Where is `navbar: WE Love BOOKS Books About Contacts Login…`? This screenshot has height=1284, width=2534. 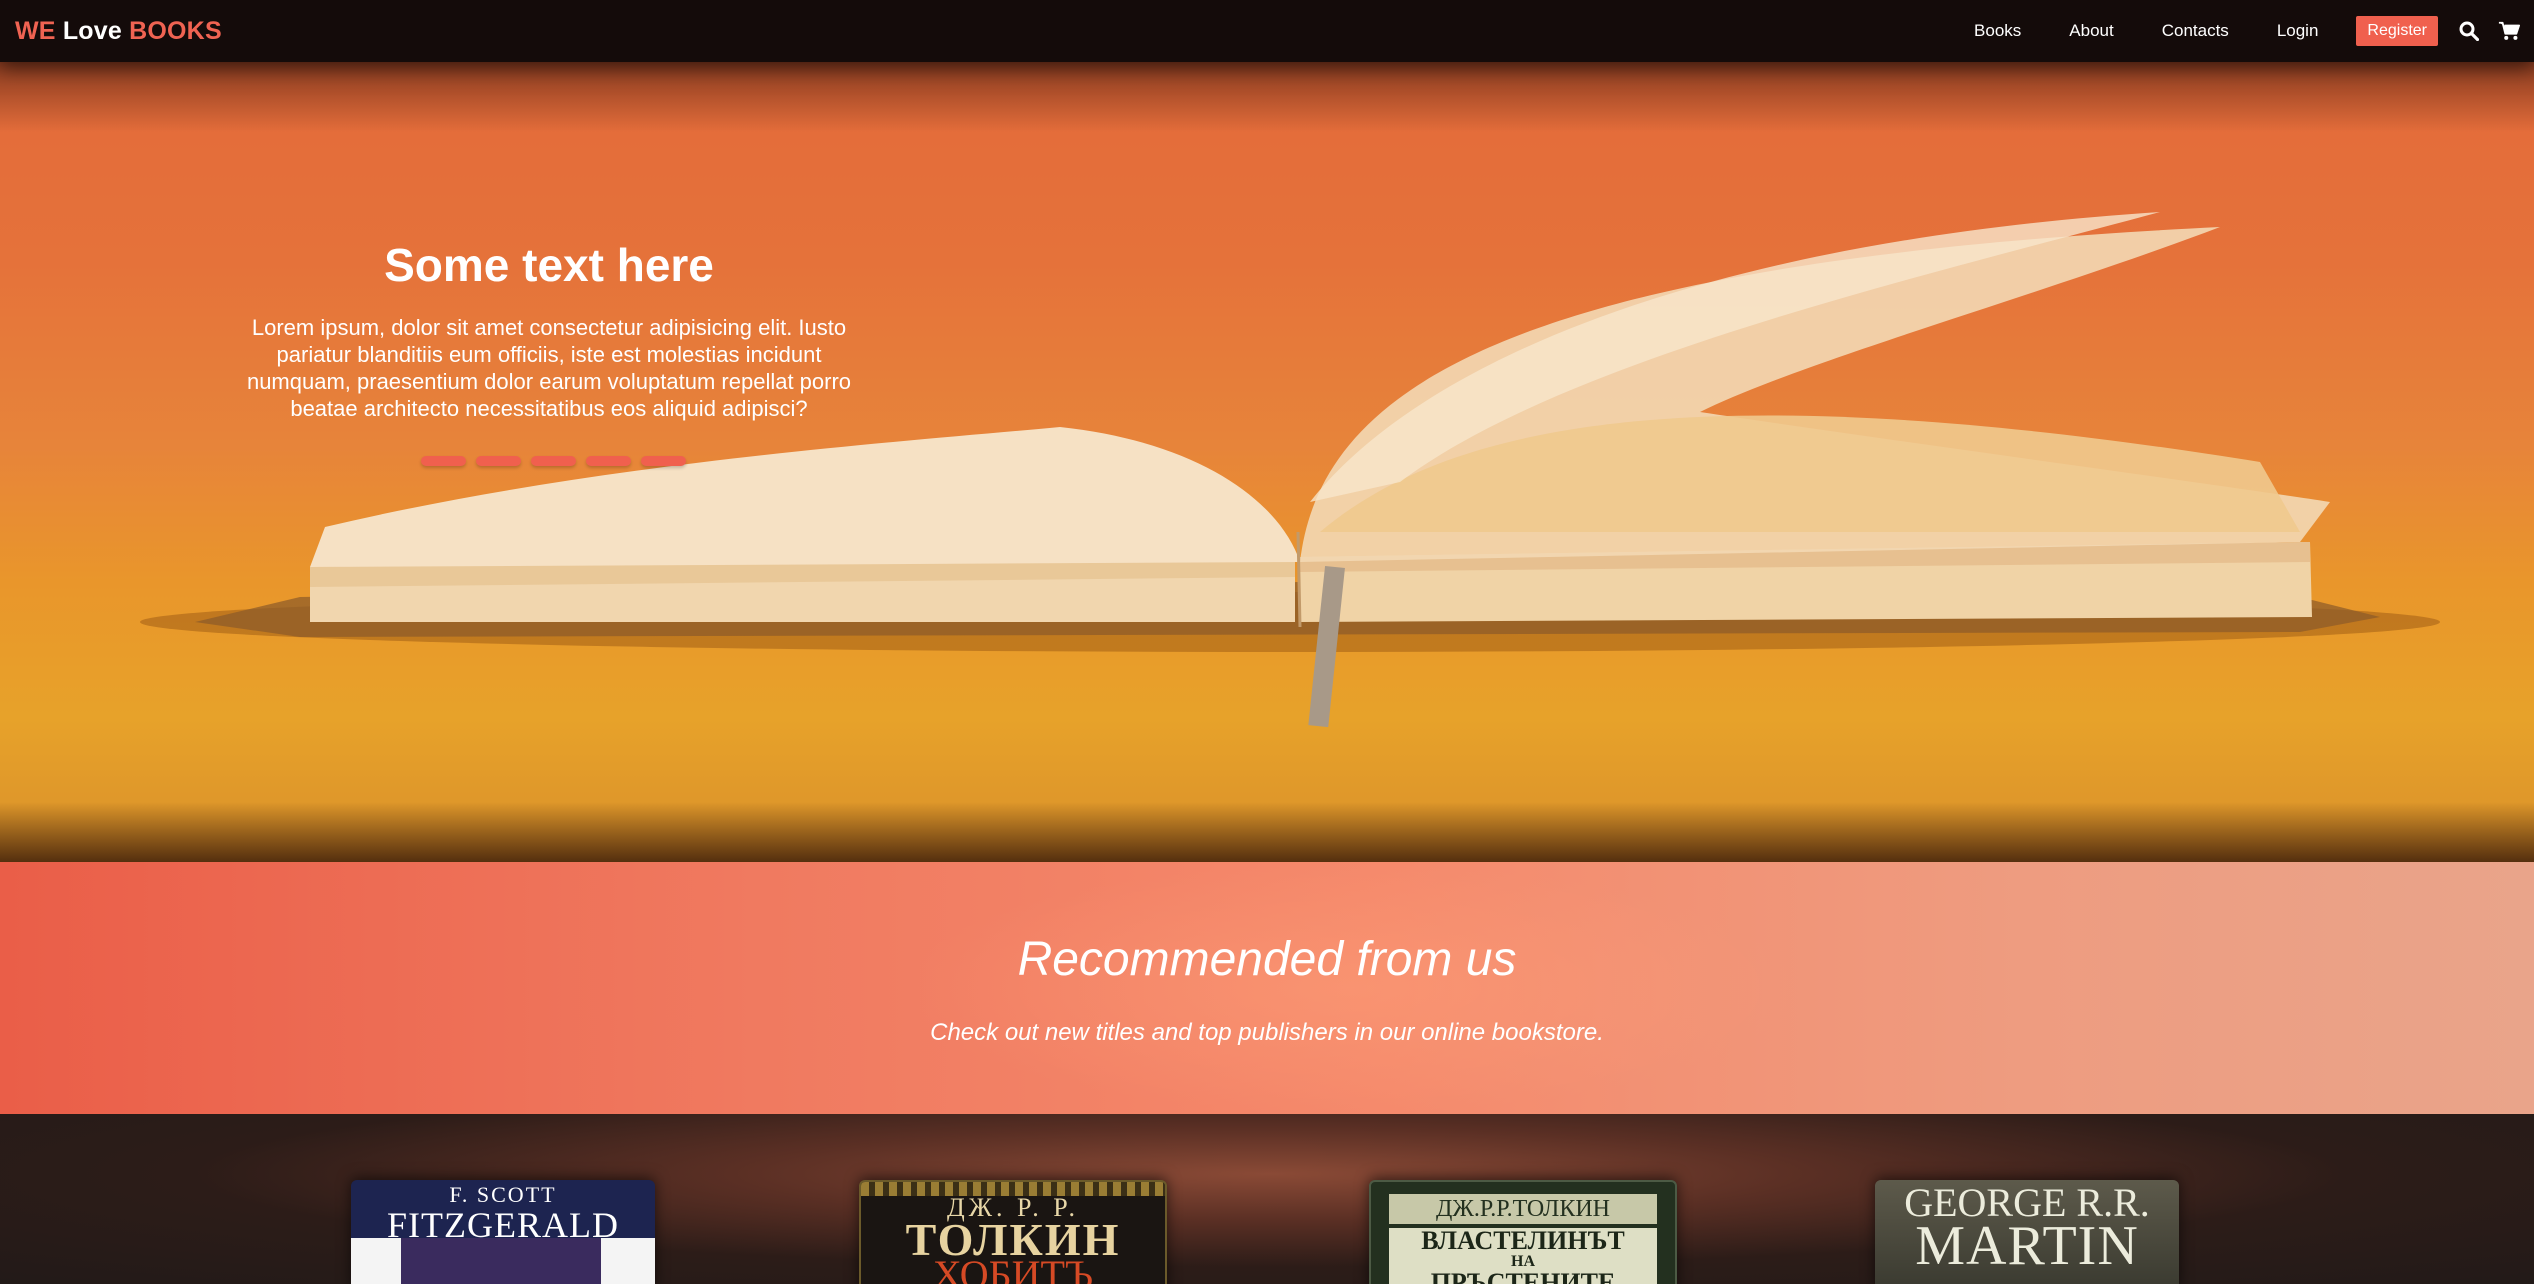
navbar: WE Love BOOKS Books About Contacts Login… is located at coordinates (1267, 31).